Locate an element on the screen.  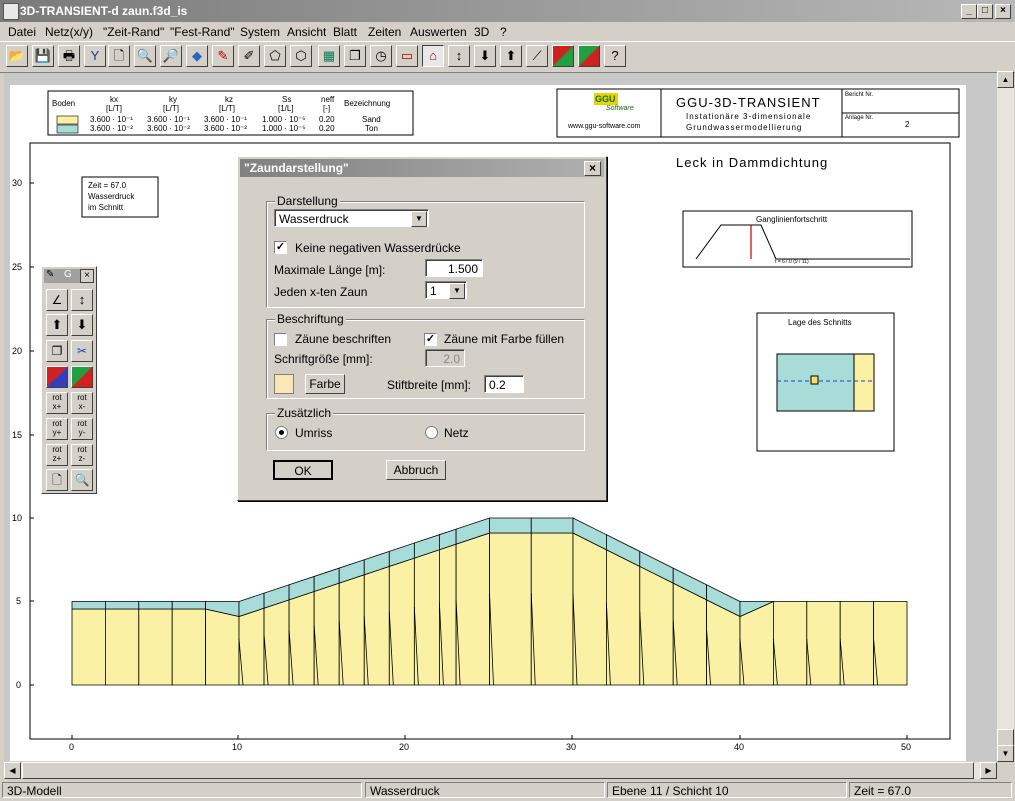
diagram-button: ⌂ is located at coordinates (433, 56).